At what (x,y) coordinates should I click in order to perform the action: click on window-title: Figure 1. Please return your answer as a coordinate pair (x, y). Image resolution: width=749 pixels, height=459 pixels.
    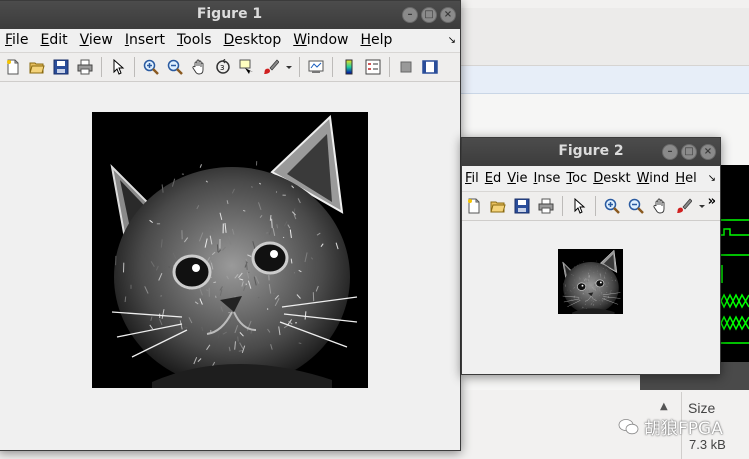
    Looking at the image, I should click on (229, 14).